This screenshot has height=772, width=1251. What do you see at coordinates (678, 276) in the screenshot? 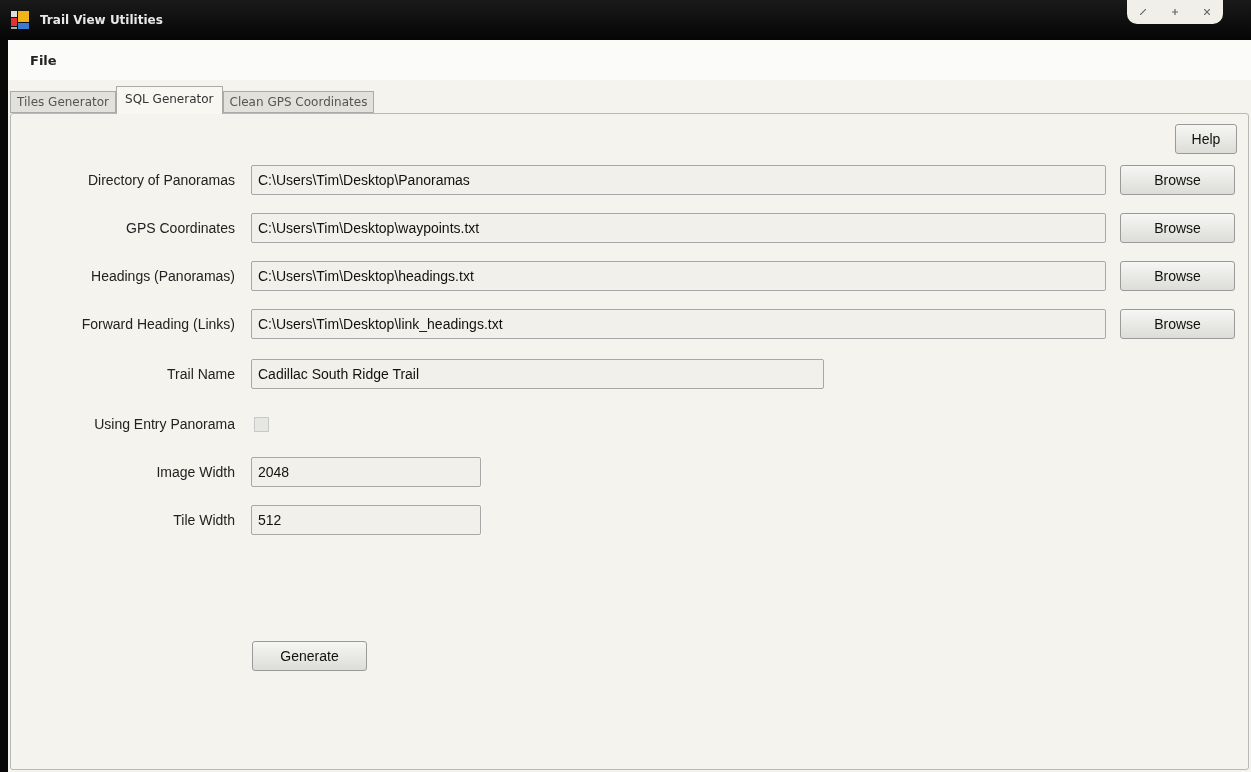
I see `path-field: C:\Users\Tim\Desktop\headings.txt` at bounding box center [678, 276].